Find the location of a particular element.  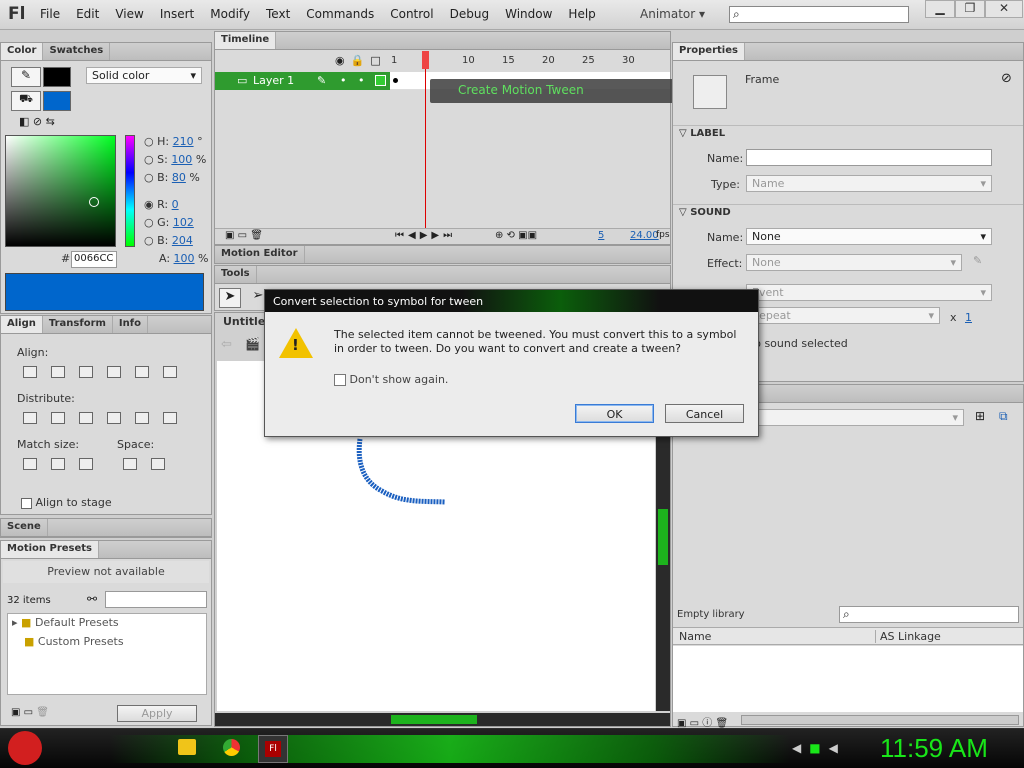

new-preset-icon: ▣ is located at coordinates (15, 712).